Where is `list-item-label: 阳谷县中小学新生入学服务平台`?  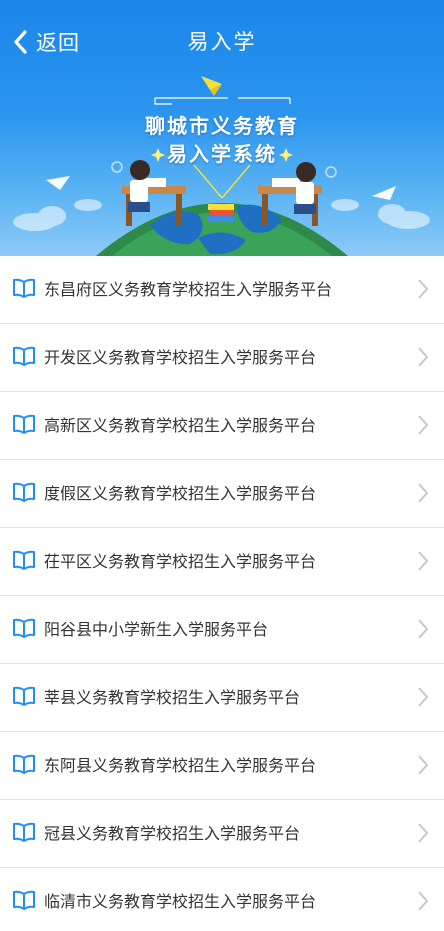 list-item-label: 阳谷县中小学新生入学服务平台 is located at coordinates (156, 629).